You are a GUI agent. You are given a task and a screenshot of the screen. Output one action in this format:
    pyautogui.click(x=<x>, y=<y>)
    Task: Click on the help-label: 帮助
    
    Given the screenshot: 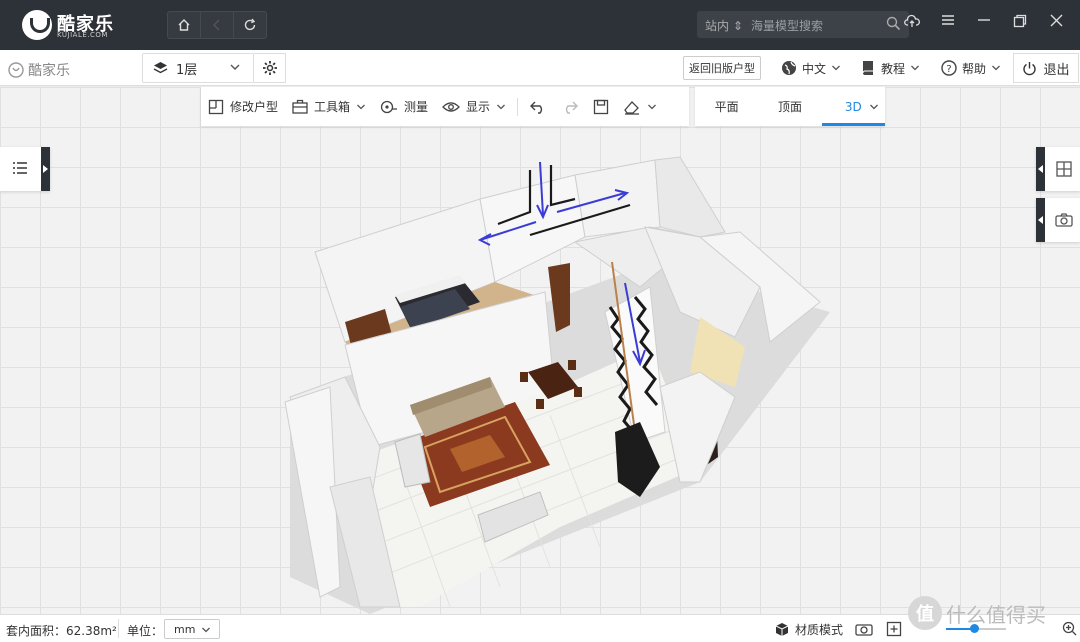 What is the action you would take?
    pyautogui.click(x=974, y=68)
    